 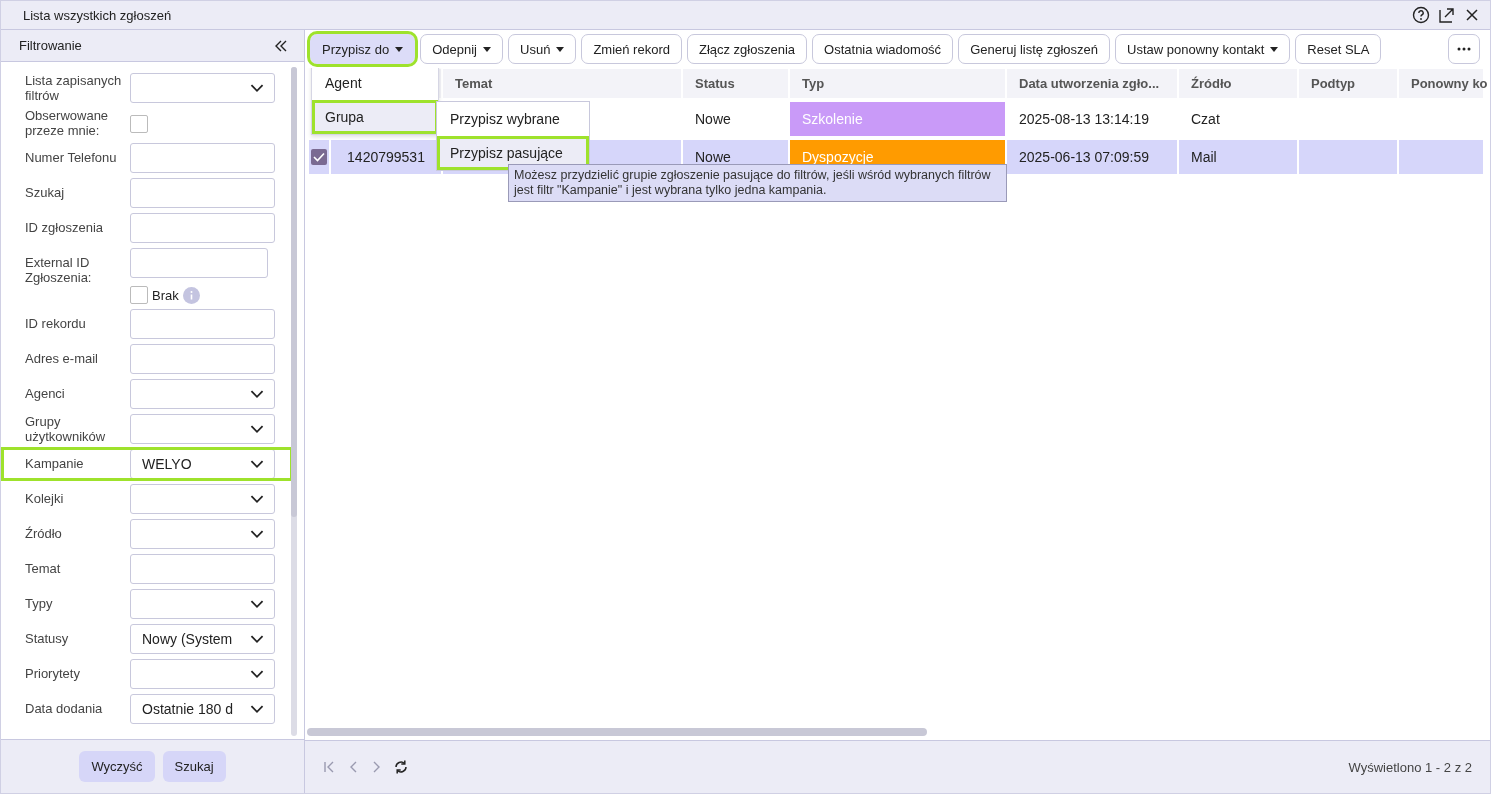 What do you see at coordinates (1205, 119) in the screenshot?
I see `table-cell-text: Czat` at bounding box center [1205, 119].